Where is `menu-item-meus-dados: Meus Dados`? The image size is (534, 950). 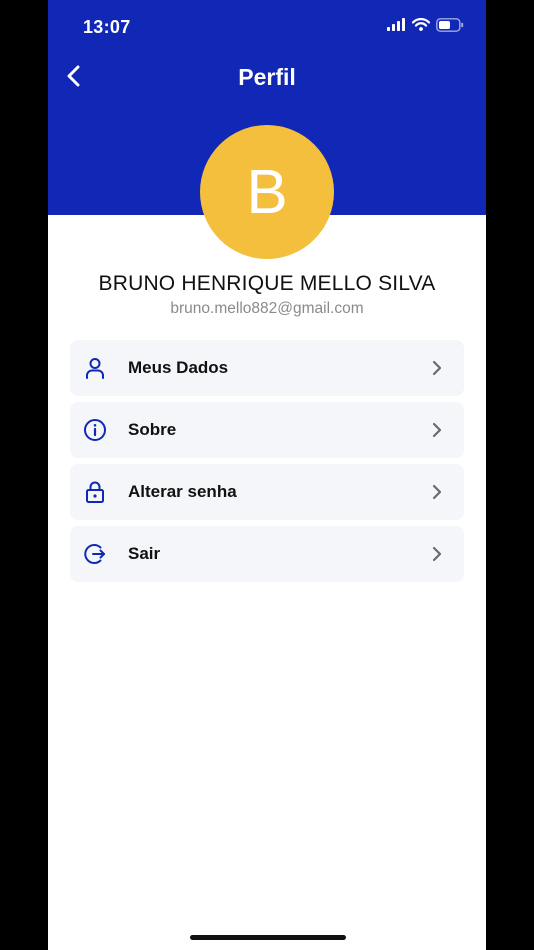 menu-item-meus-dados: Meus Dados is located at coordinates (267, 368).